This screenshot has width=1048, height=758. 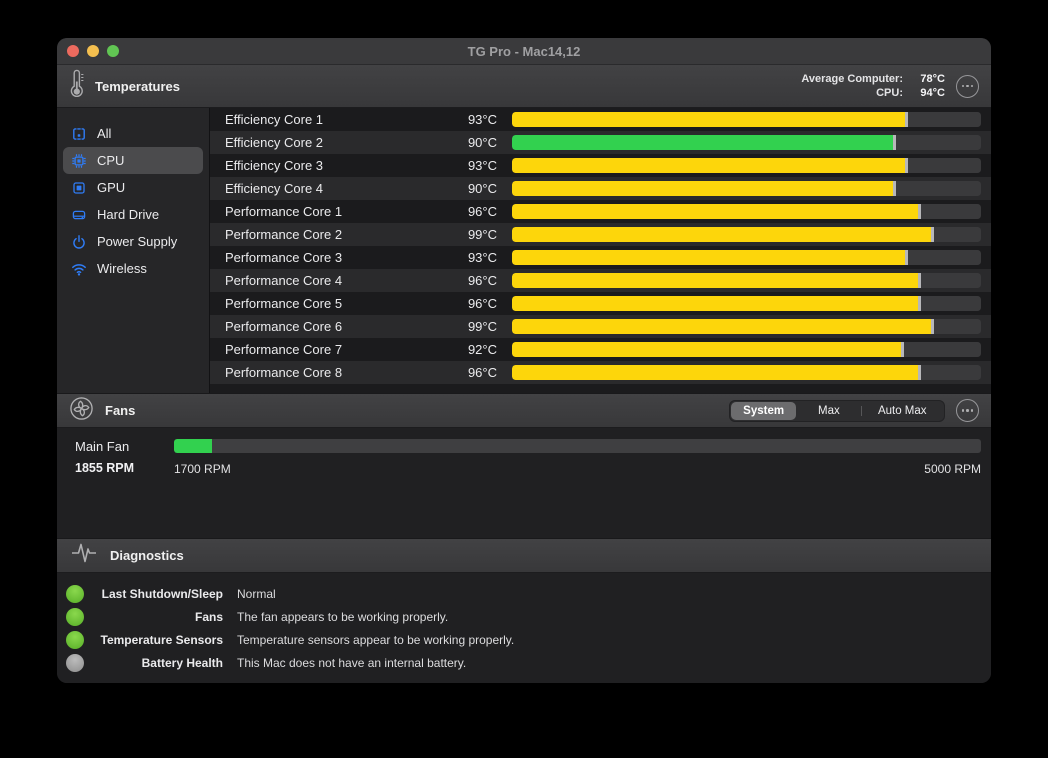 What do you see at coordinates (284, 211) in the screenshot?
I see `sensor-name: Performance Core 1` at bounding box center [284, 211].